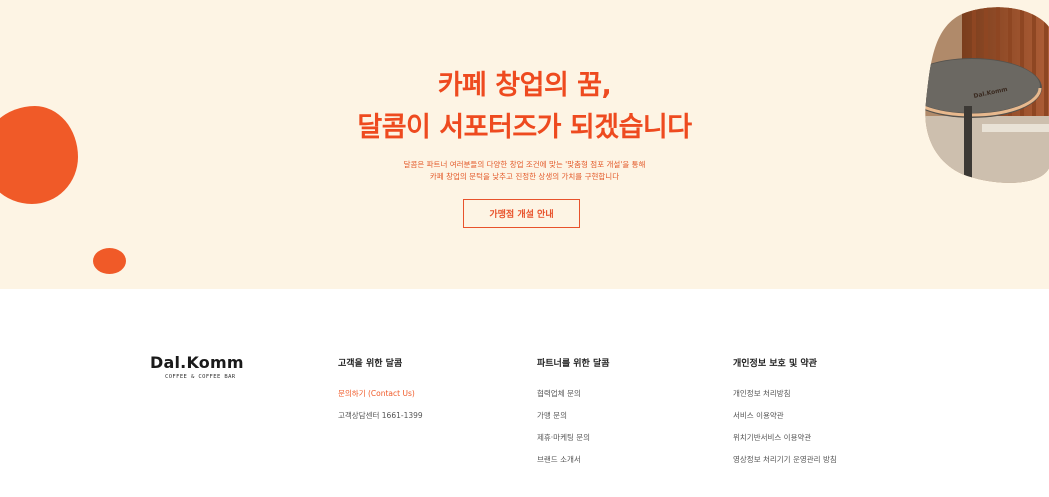  What do you see at coordinates (785, 465) in the screenshot?
I see `footer-link-cctv-policy: 영상정보 처리기기 운영관리 방침` at bounding box center [785, 465].